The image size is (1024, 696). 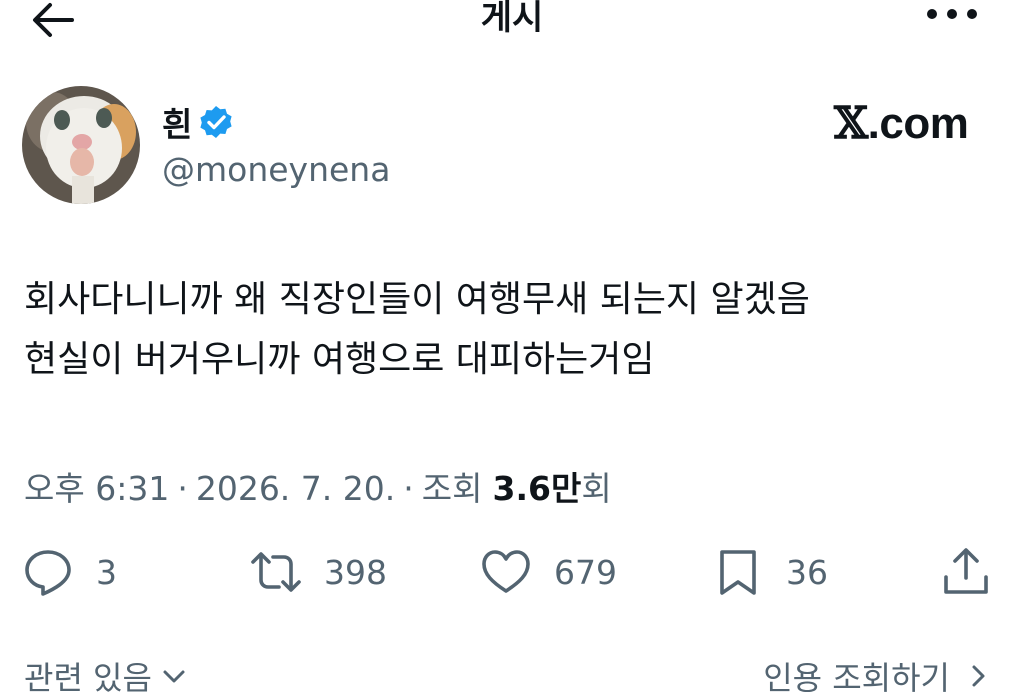 I want to click on more-button, so click(x=952, y=14).